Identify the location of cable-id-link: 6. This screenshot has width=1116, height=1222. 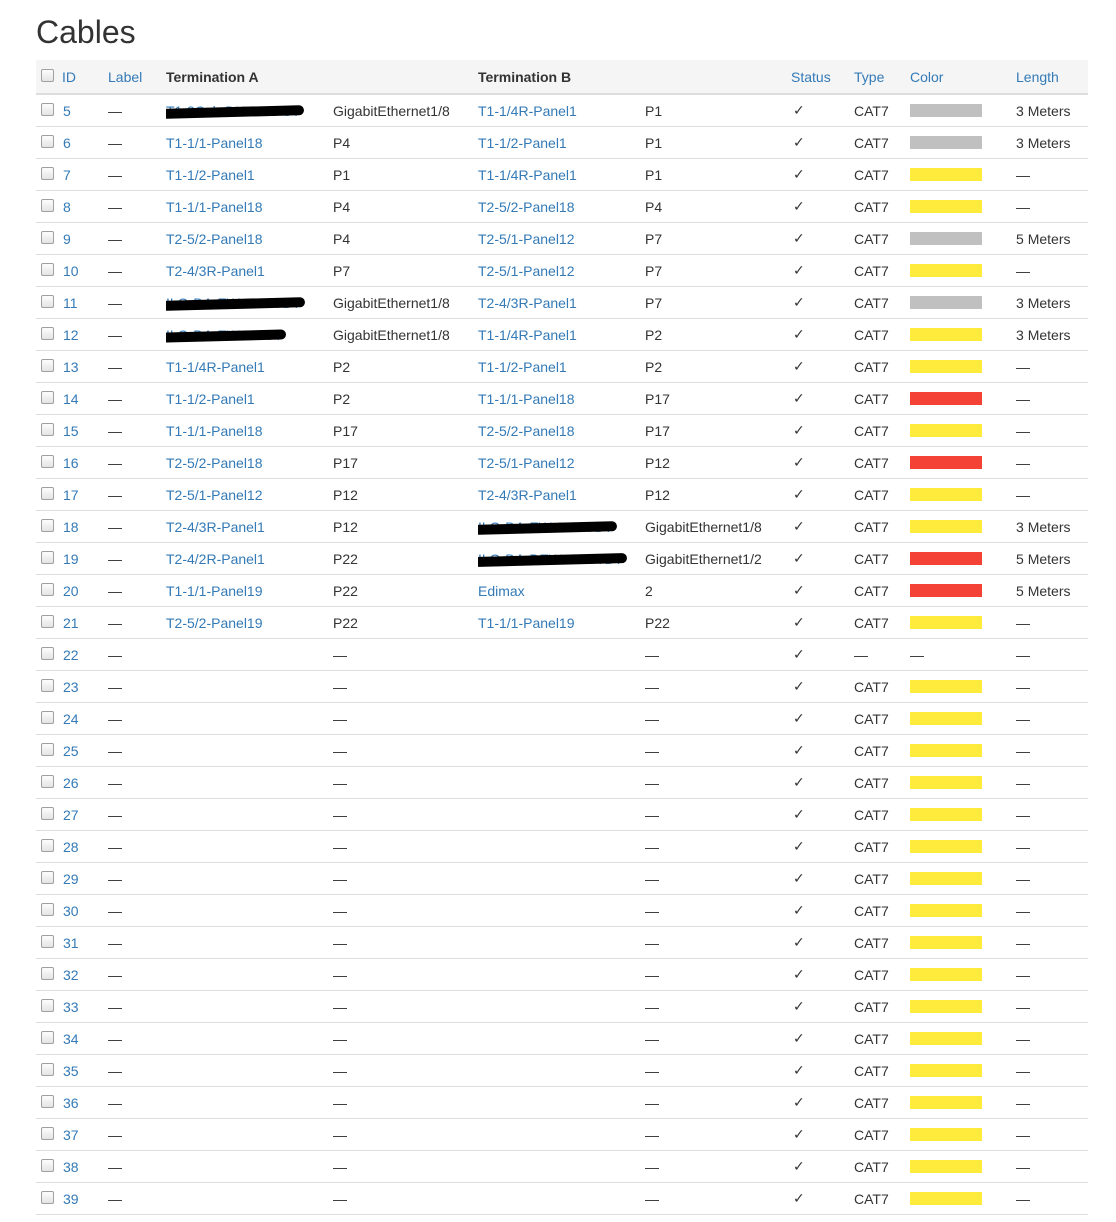
(67, 143).